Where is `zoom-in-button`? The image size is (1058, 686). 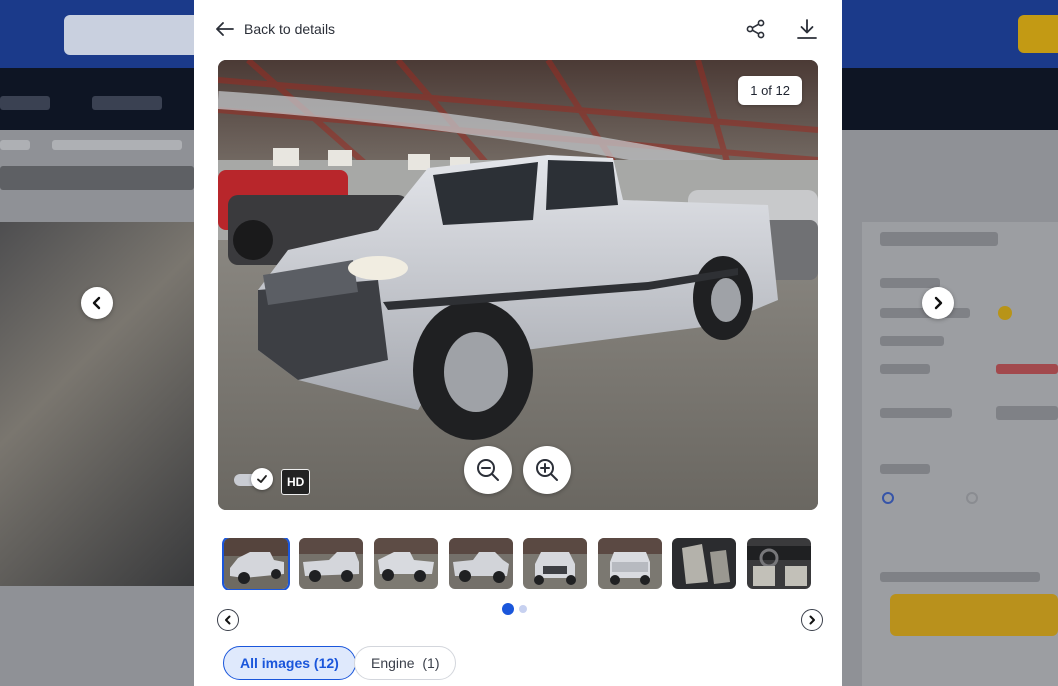 zoom-in-button is located at coordinates (547, 470).